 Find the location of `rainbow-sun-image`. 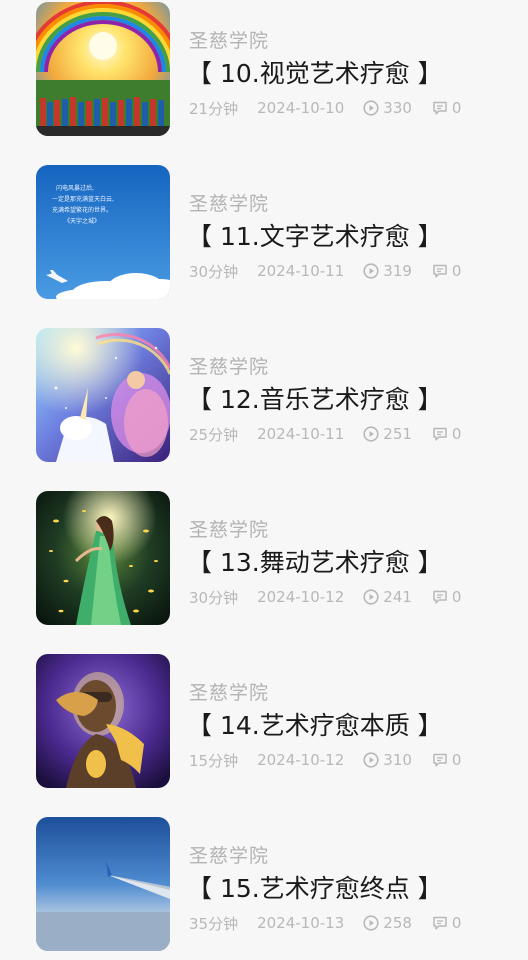

rainbow-sun-image is located at coordinates (103, 69).